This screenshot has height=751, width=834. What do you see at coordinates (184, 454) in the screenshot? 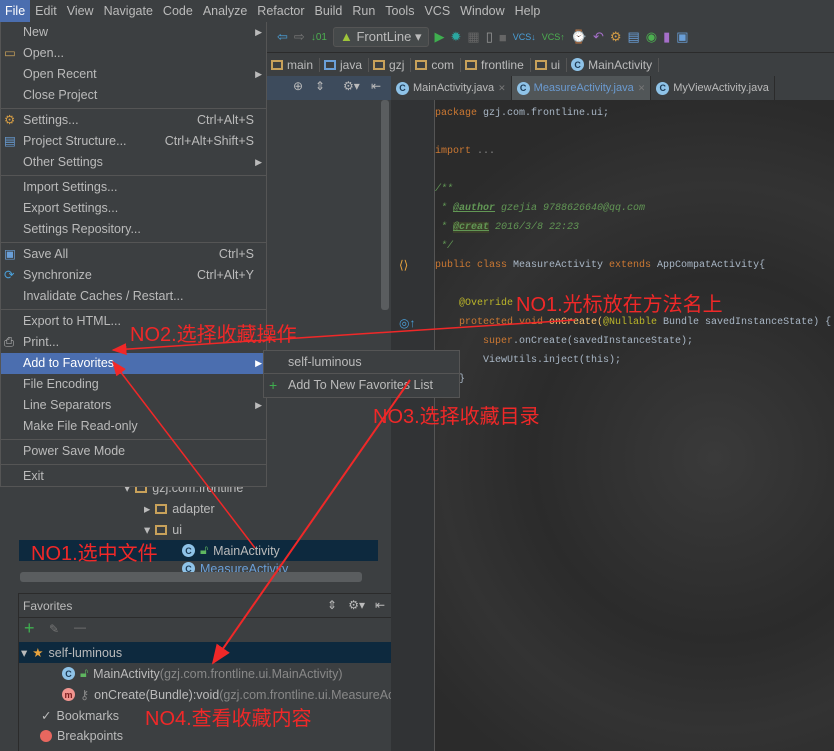
I see `arrow-file-to-no2` at bounding box center [184, 454].